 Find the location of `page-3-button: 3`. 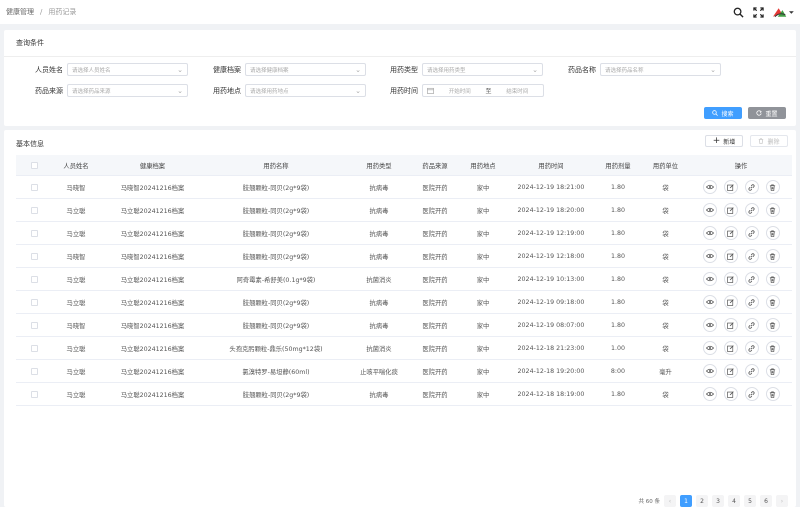

page-3-button: 3 is located at coordinates (718, 501).